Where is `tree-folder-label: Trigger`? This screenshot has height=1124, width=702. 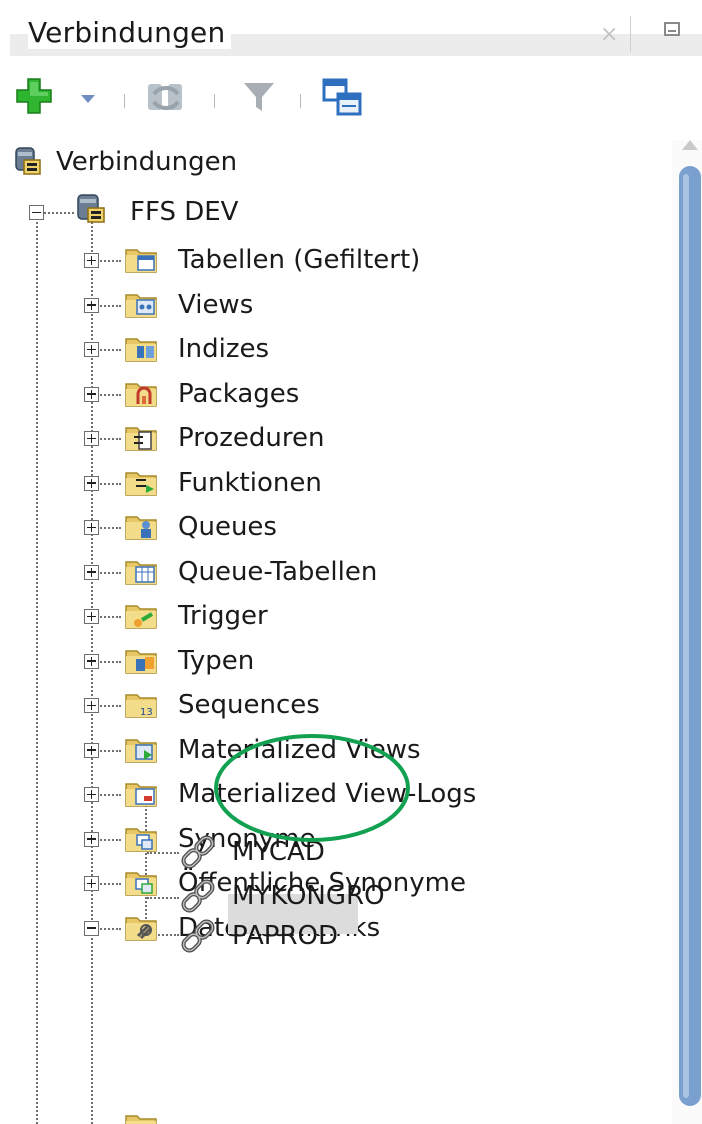
tree-folder-label: Trigger is located at coordinates (223, 616).